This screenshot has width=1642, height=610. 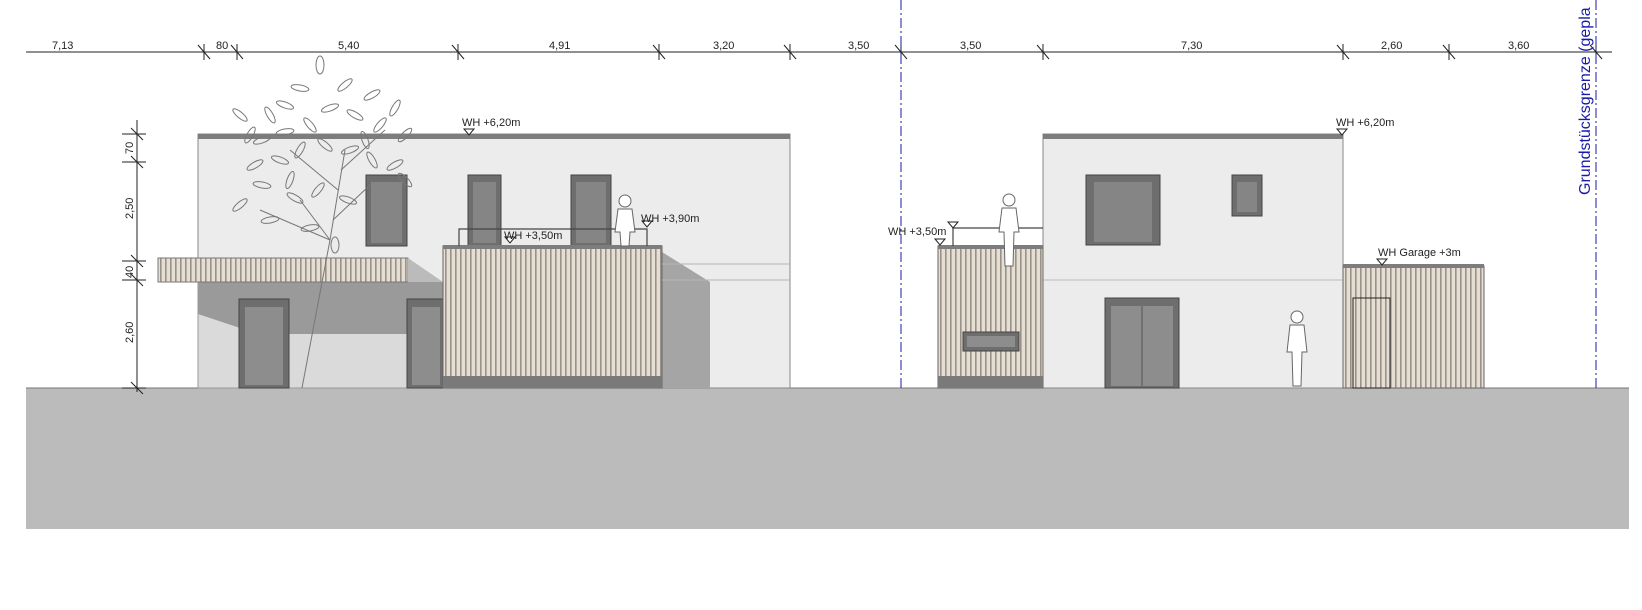 I want to click on right-garage, so click(x=1413, y=327).